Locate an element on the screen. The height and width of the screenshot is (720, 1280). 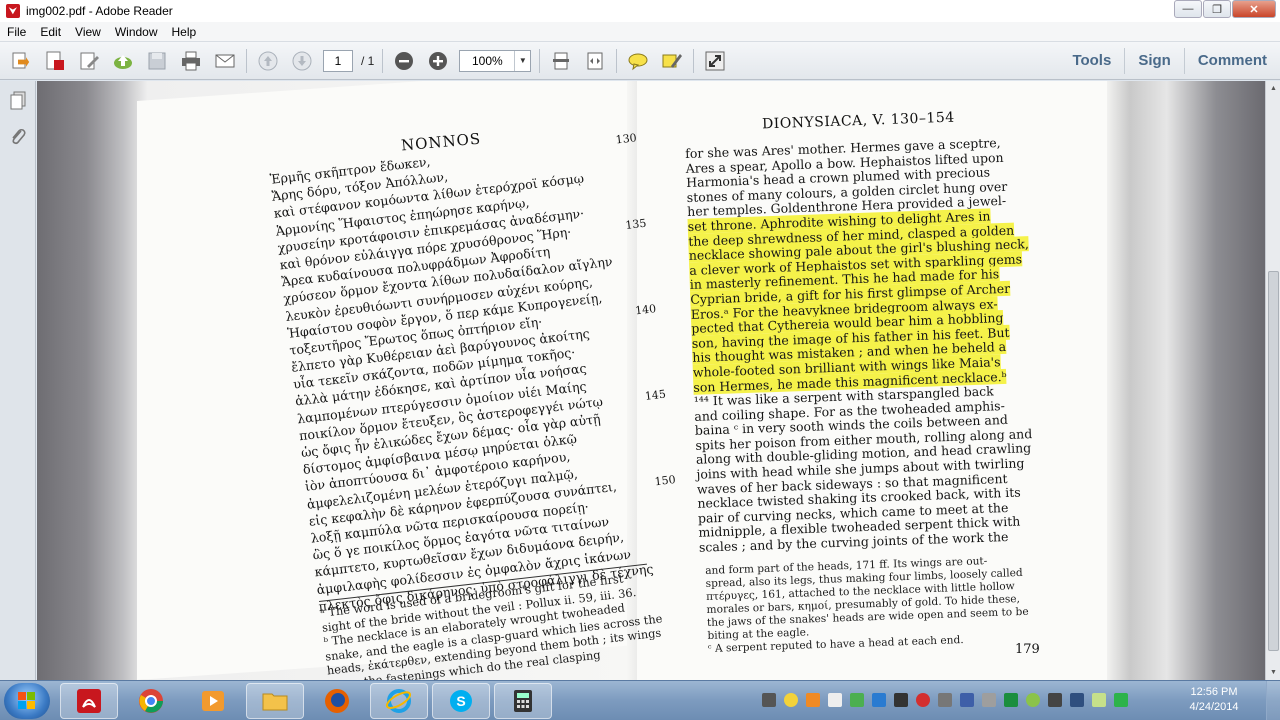
line-number: 150 is located at coordinates (665, 480).